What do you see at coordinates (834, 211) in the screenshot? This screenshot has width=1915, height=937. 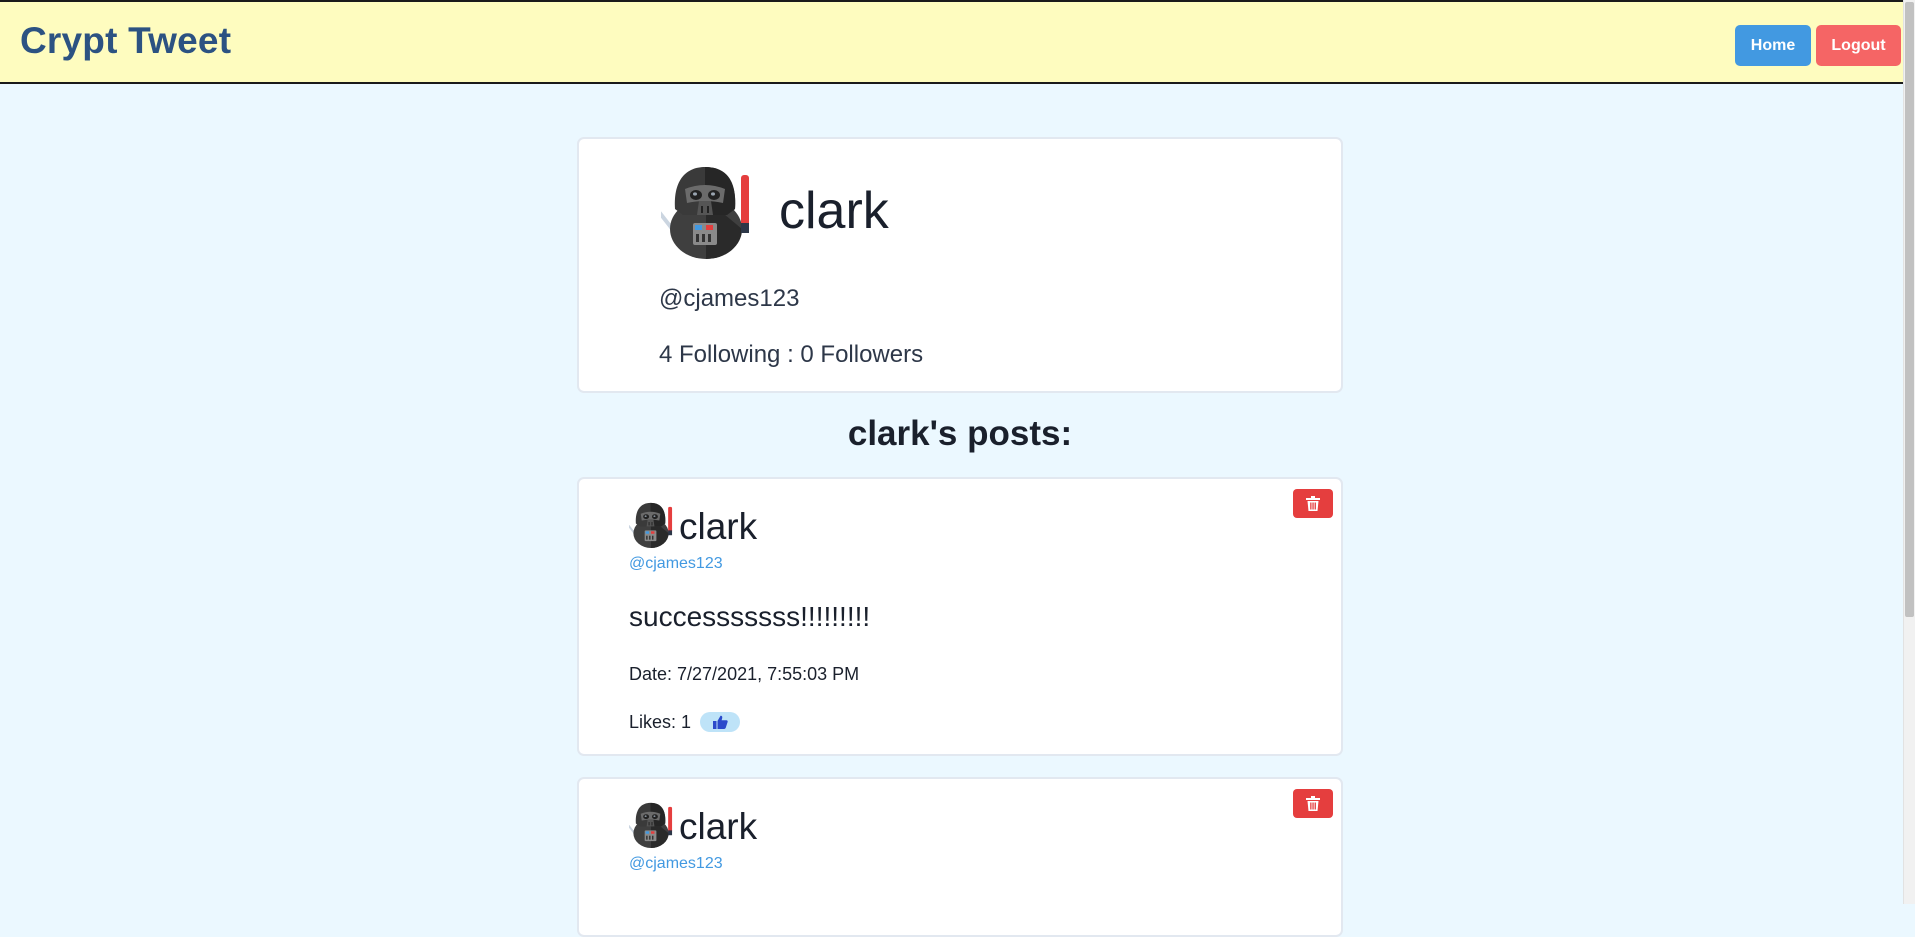 I see `profile-name: clark` at bounding box center [834, 211].